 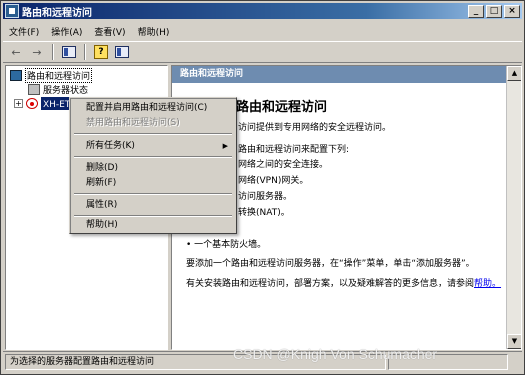 I want to click on toolbar: ← → ?, so click(x=262, y=52).